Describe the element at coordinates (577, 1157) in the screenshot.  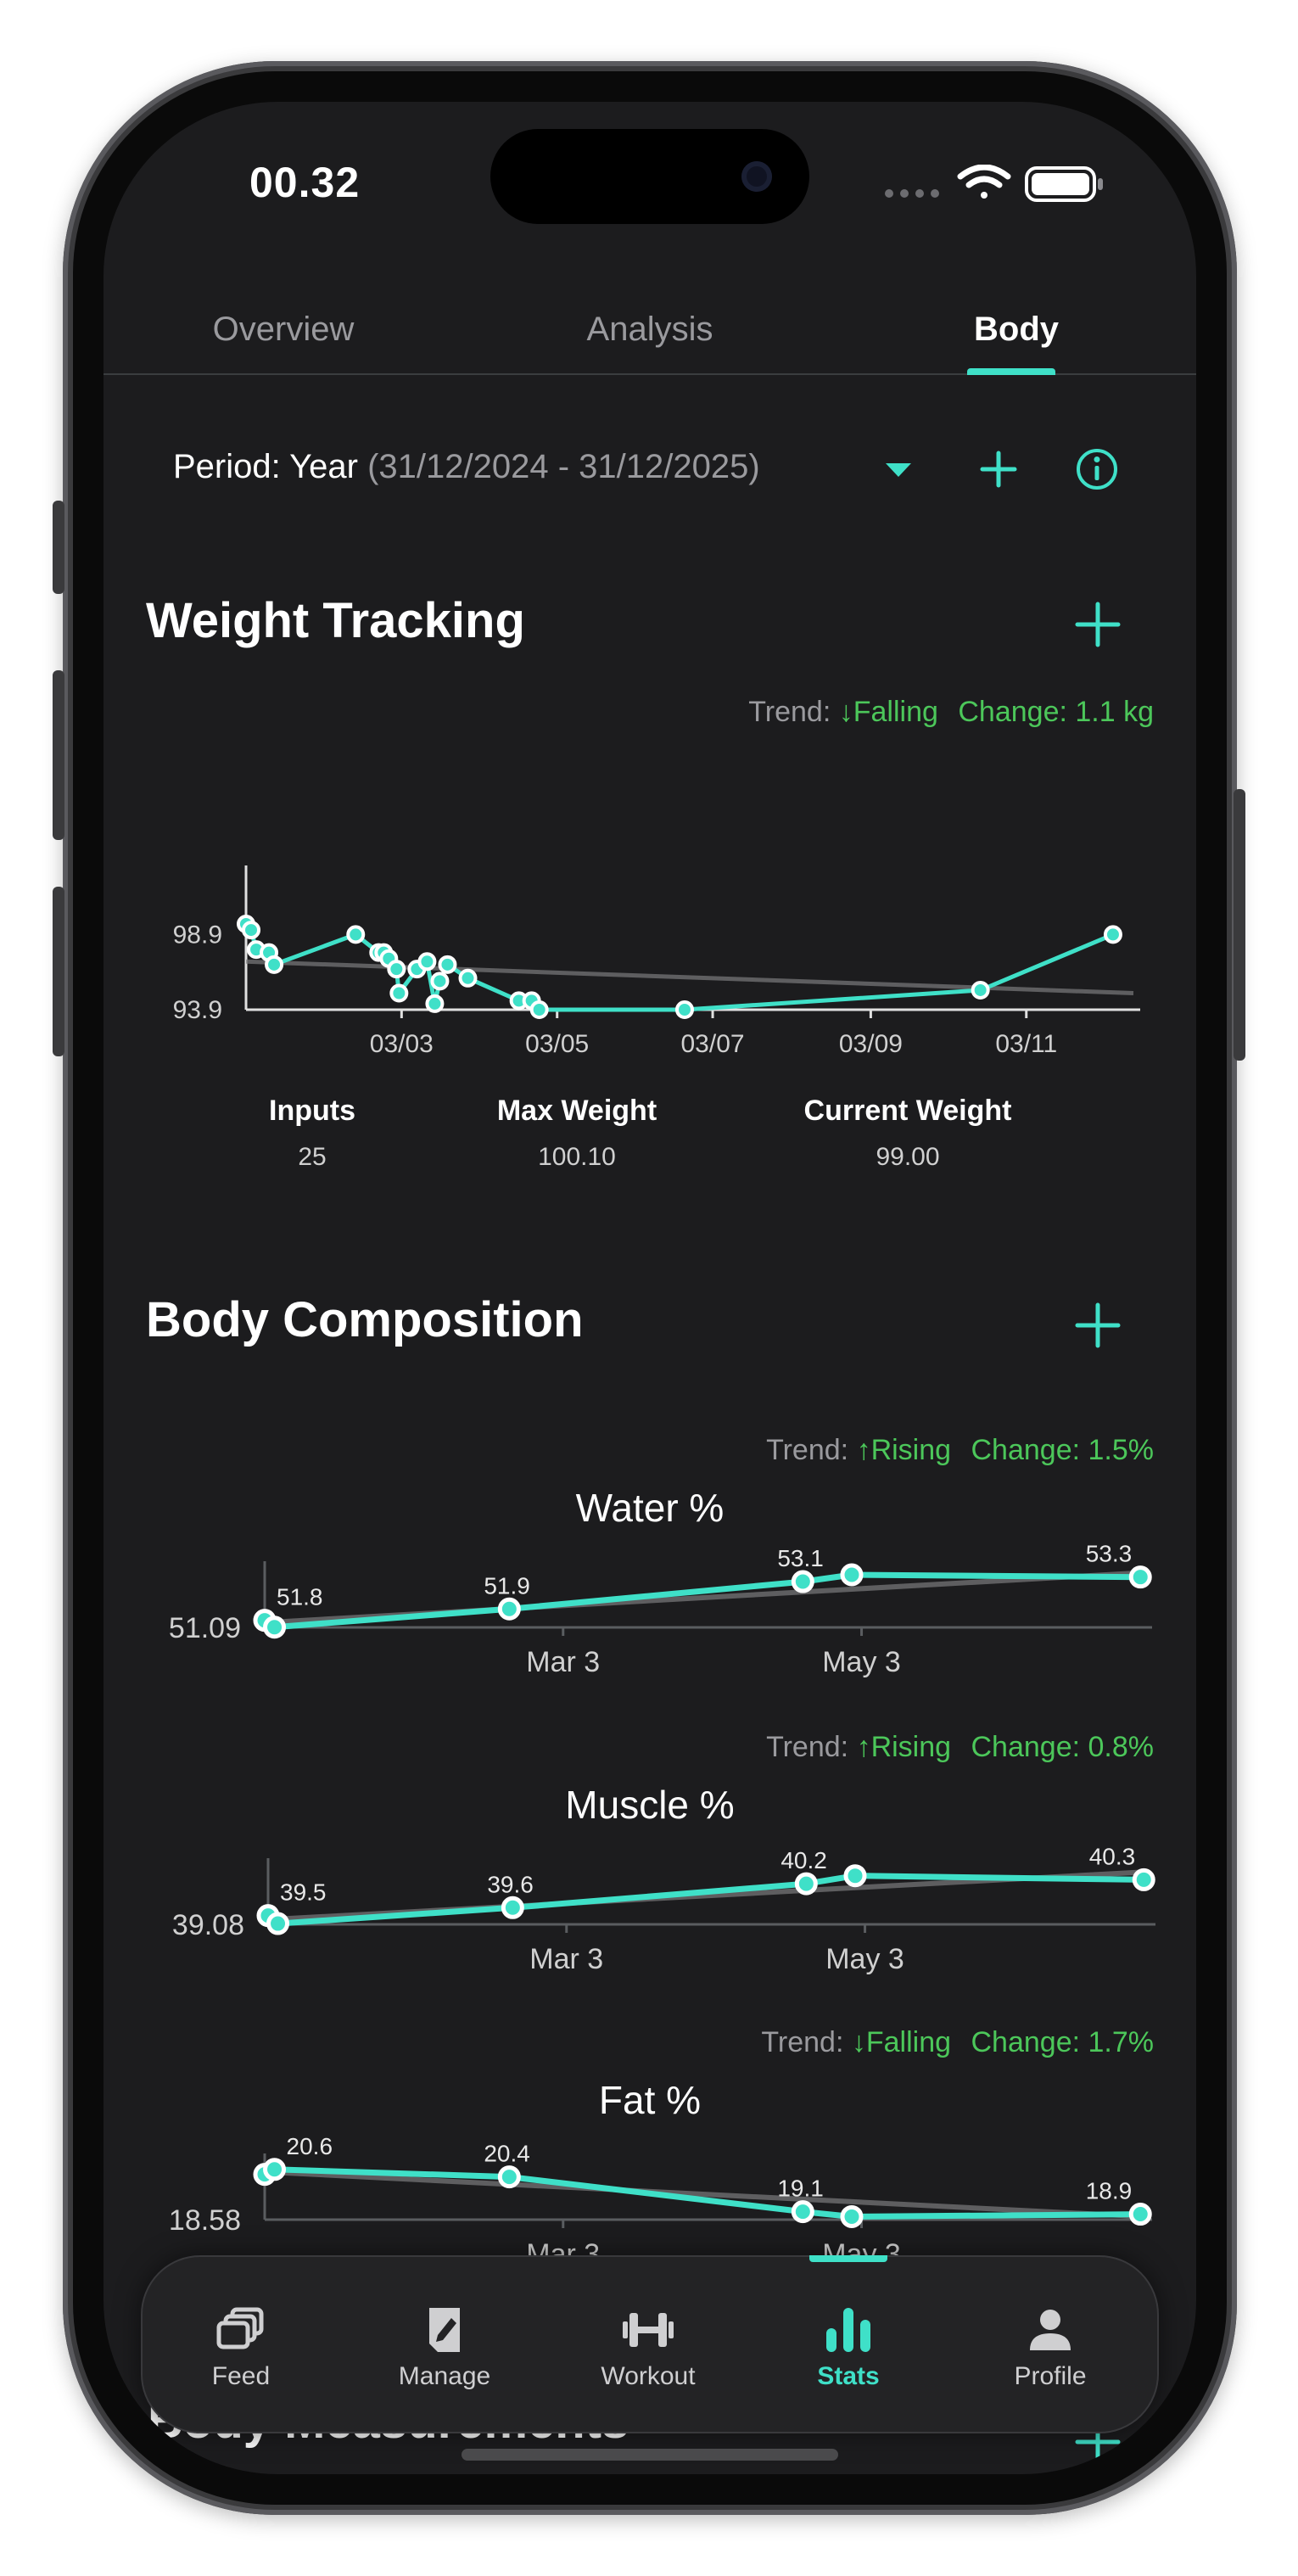
I see `stat-max-weight-value: 100.10` at that location.